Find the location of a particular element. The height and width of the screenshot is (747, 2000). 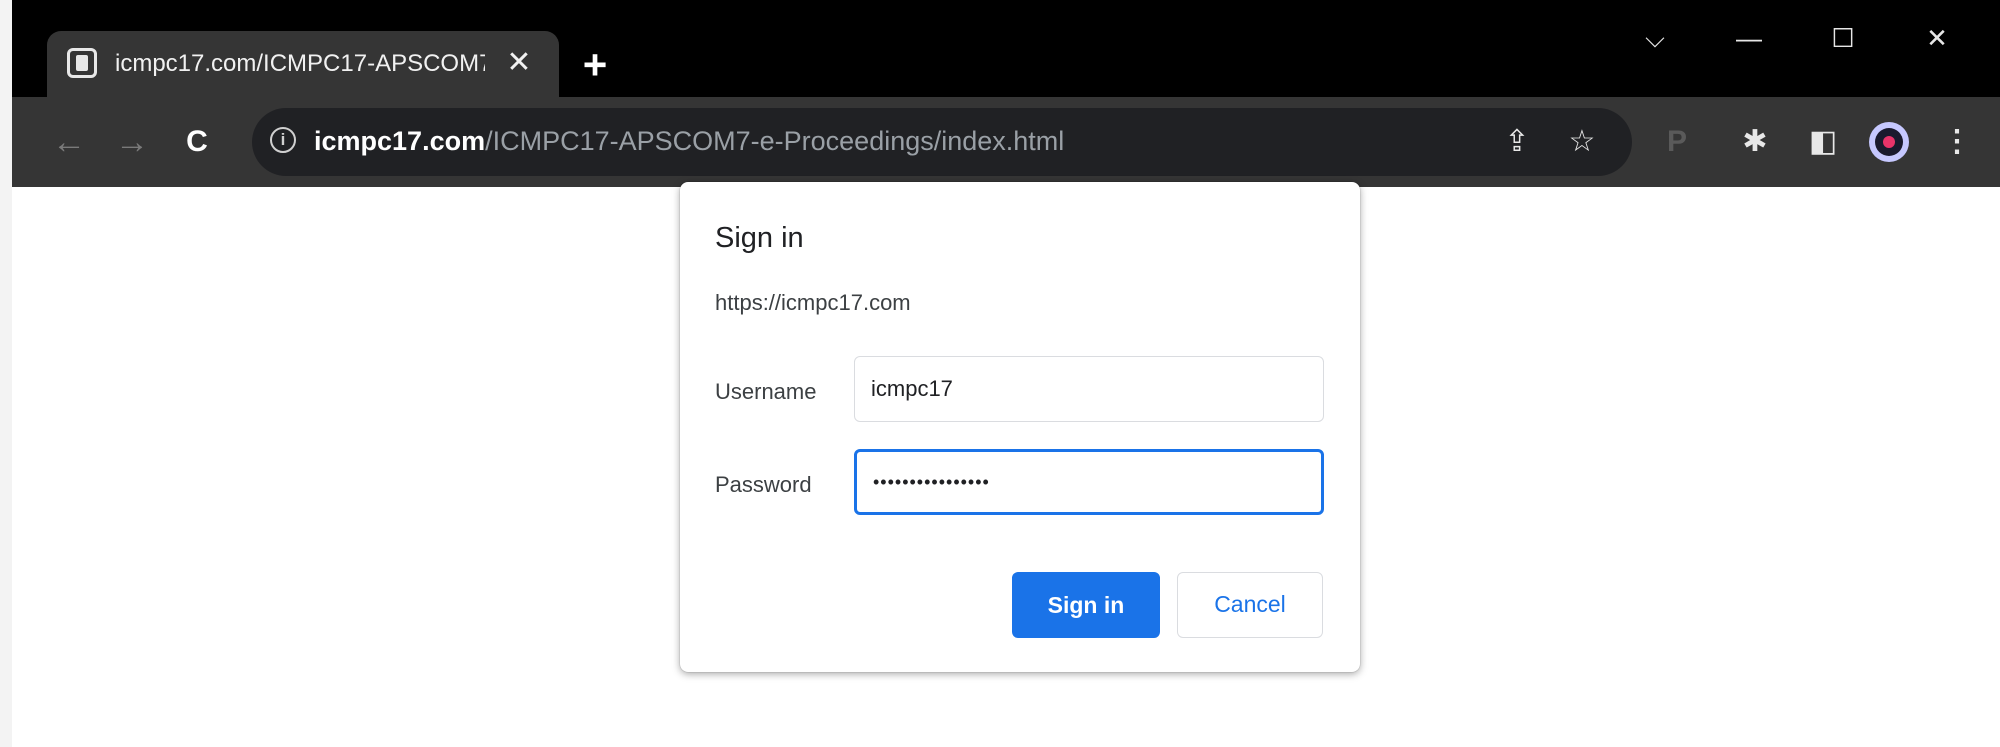

tab-search-icon: ⌵ is located at coordinates (1655, 38).